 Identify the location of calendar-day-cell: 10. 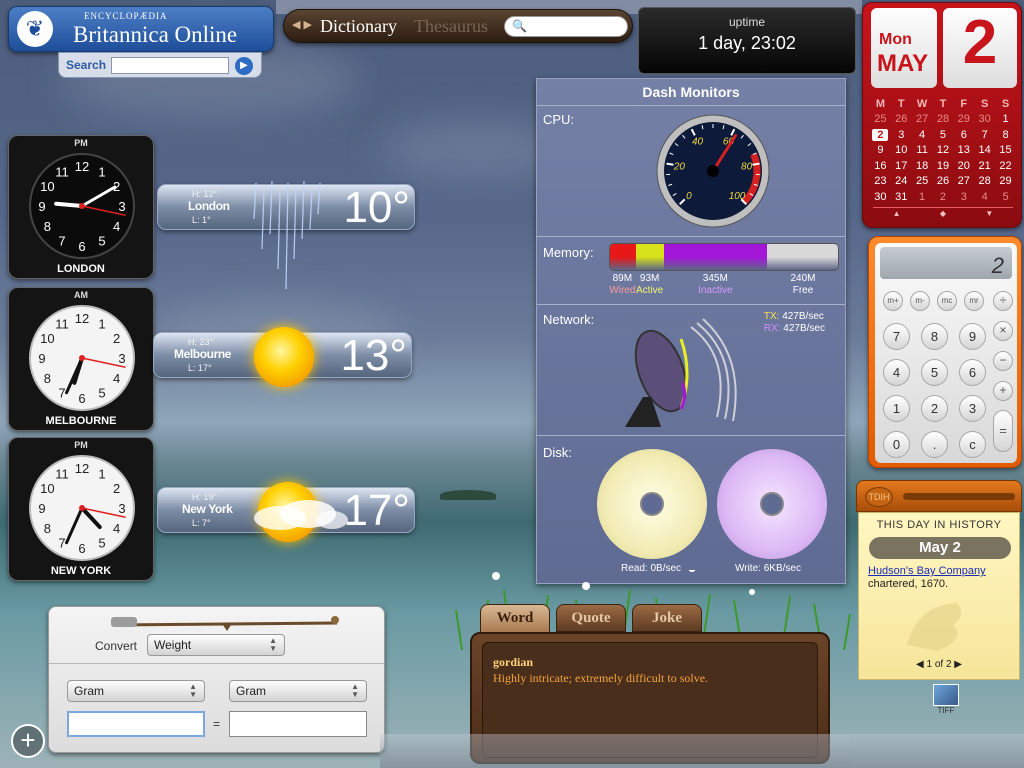
(901, 151).